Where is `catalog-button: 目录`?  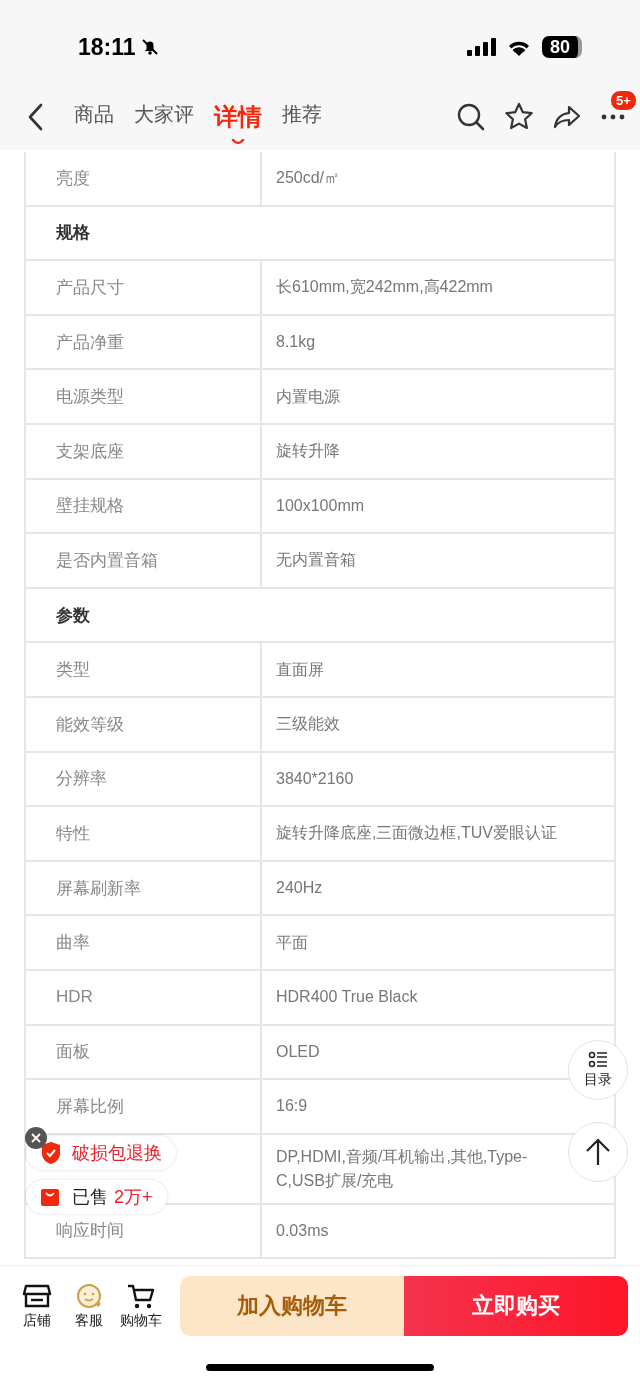
catalog-button: 目录 is located at coordinates (598, 1070).